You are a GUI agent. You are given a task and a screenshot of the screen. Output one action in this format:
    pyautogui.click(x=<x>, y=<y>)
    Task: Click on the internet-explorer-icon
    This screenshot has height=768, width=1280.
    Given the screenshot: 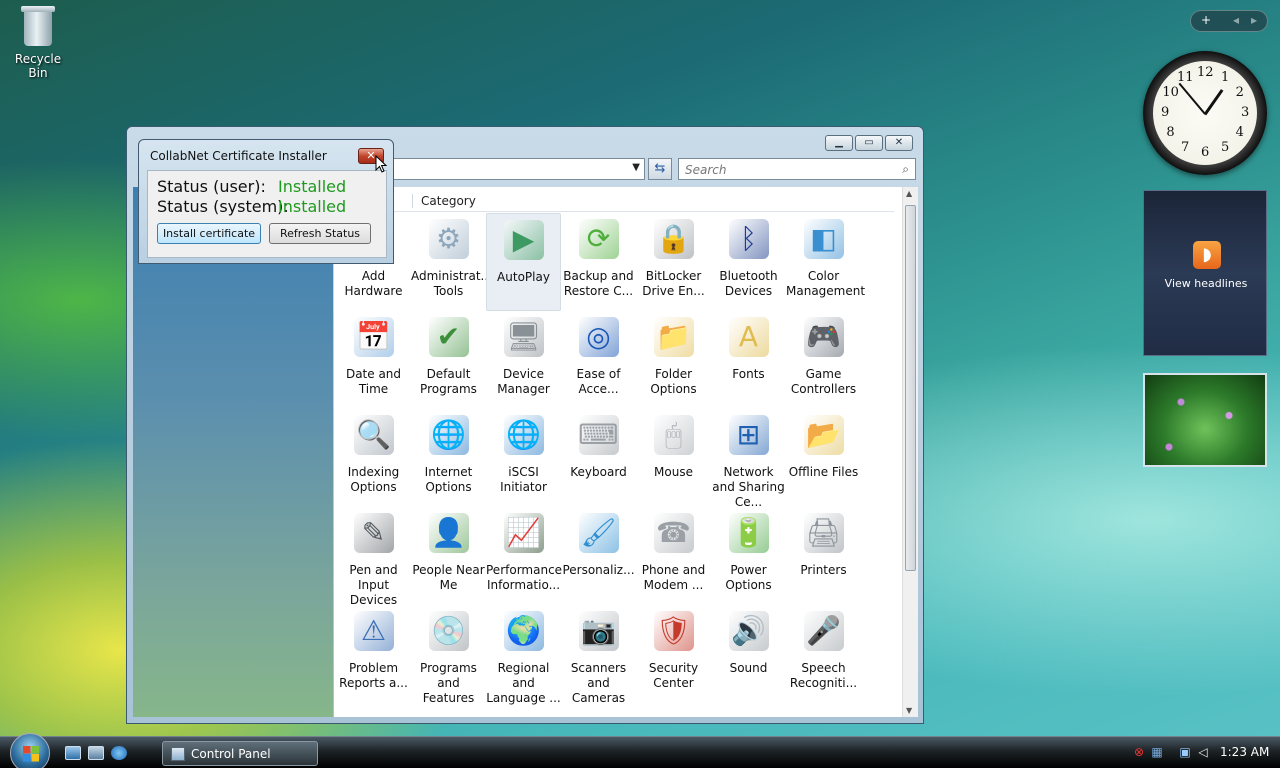 What is the action you would take?
    pyautogui.click(x=119, y=753)
    